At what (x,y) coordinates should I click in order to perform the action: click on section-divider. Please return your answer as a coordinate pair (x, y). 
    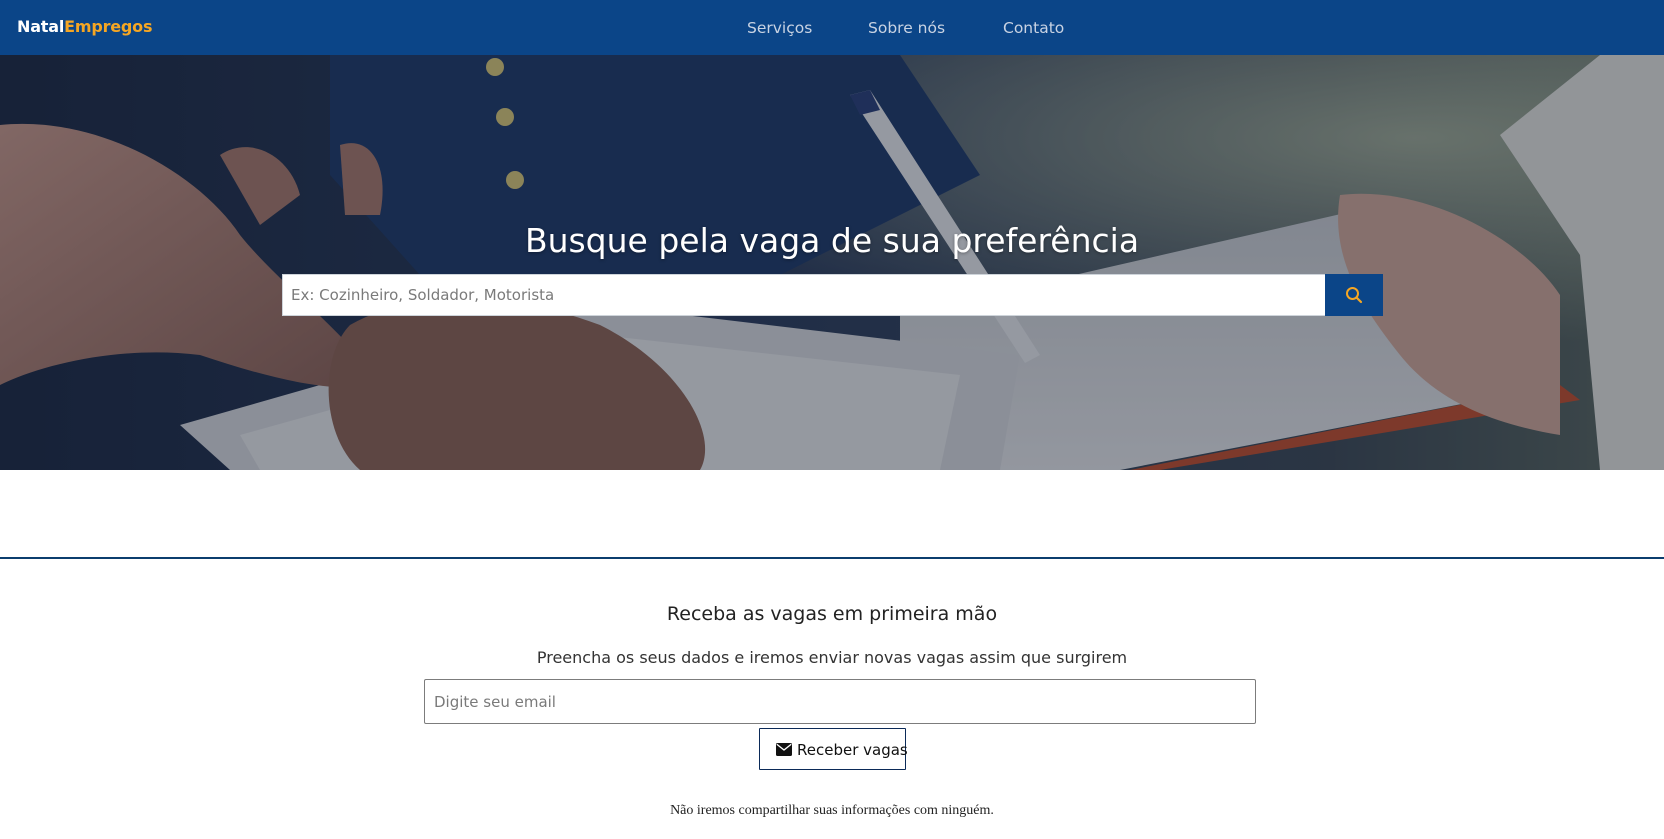
    Looking at the image, I should click on (832, 558).